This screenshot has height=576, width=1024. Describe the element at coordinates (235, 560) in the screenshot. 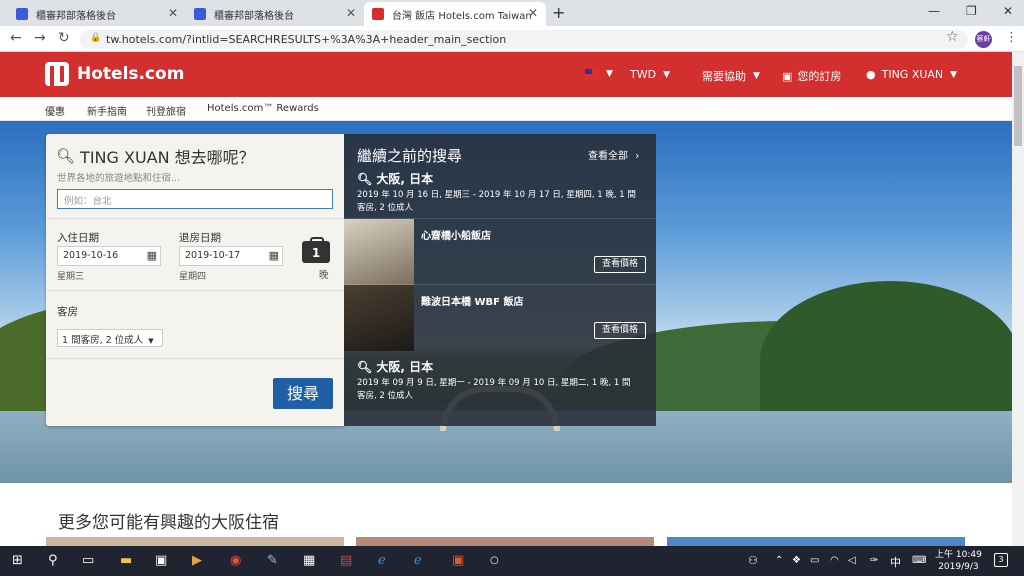

I see `chrome-icon: ◉` at that location.